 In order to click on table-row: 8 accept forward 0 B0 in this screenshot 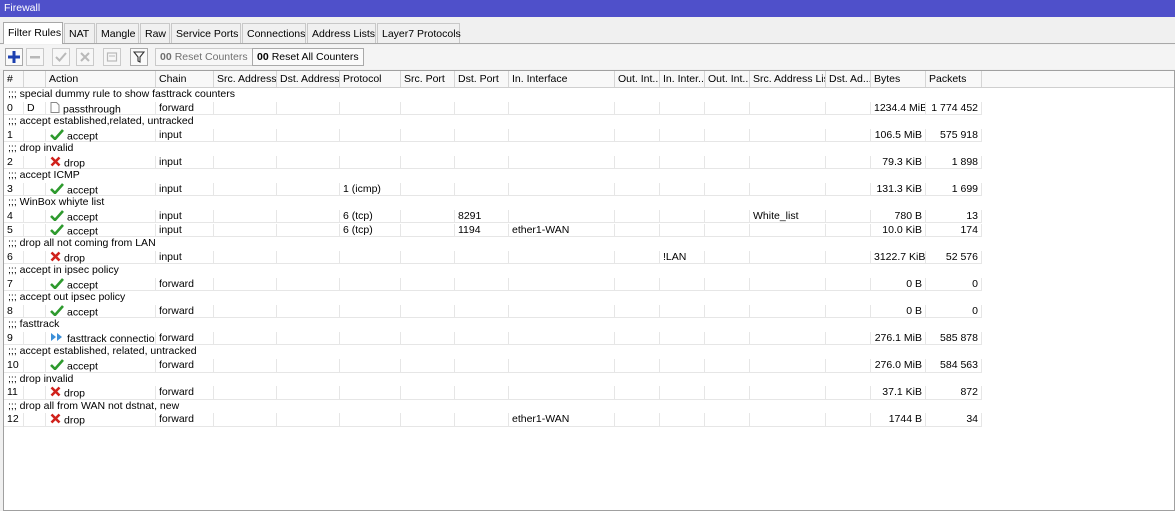, I will do `click(493, 311)`.